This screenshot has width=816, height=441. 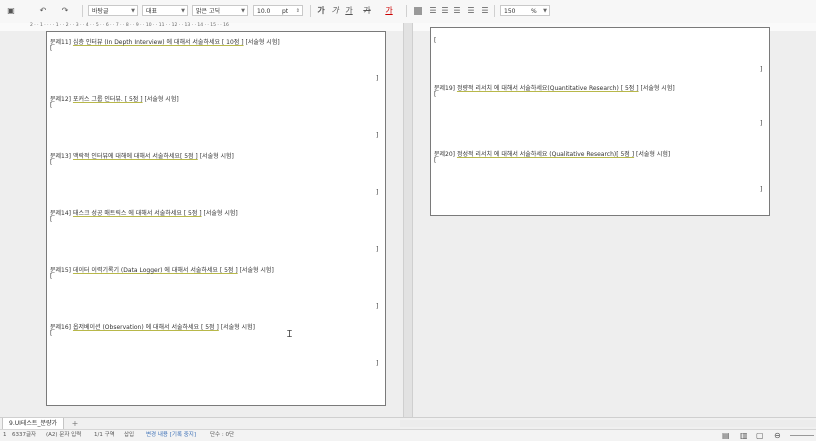 What do you see at coordinates (107, 99) in the screenshot?
I see `question-text: 포커스 그룹 인터뷰. [ 5점 ]` at bounding box center [107, 99].